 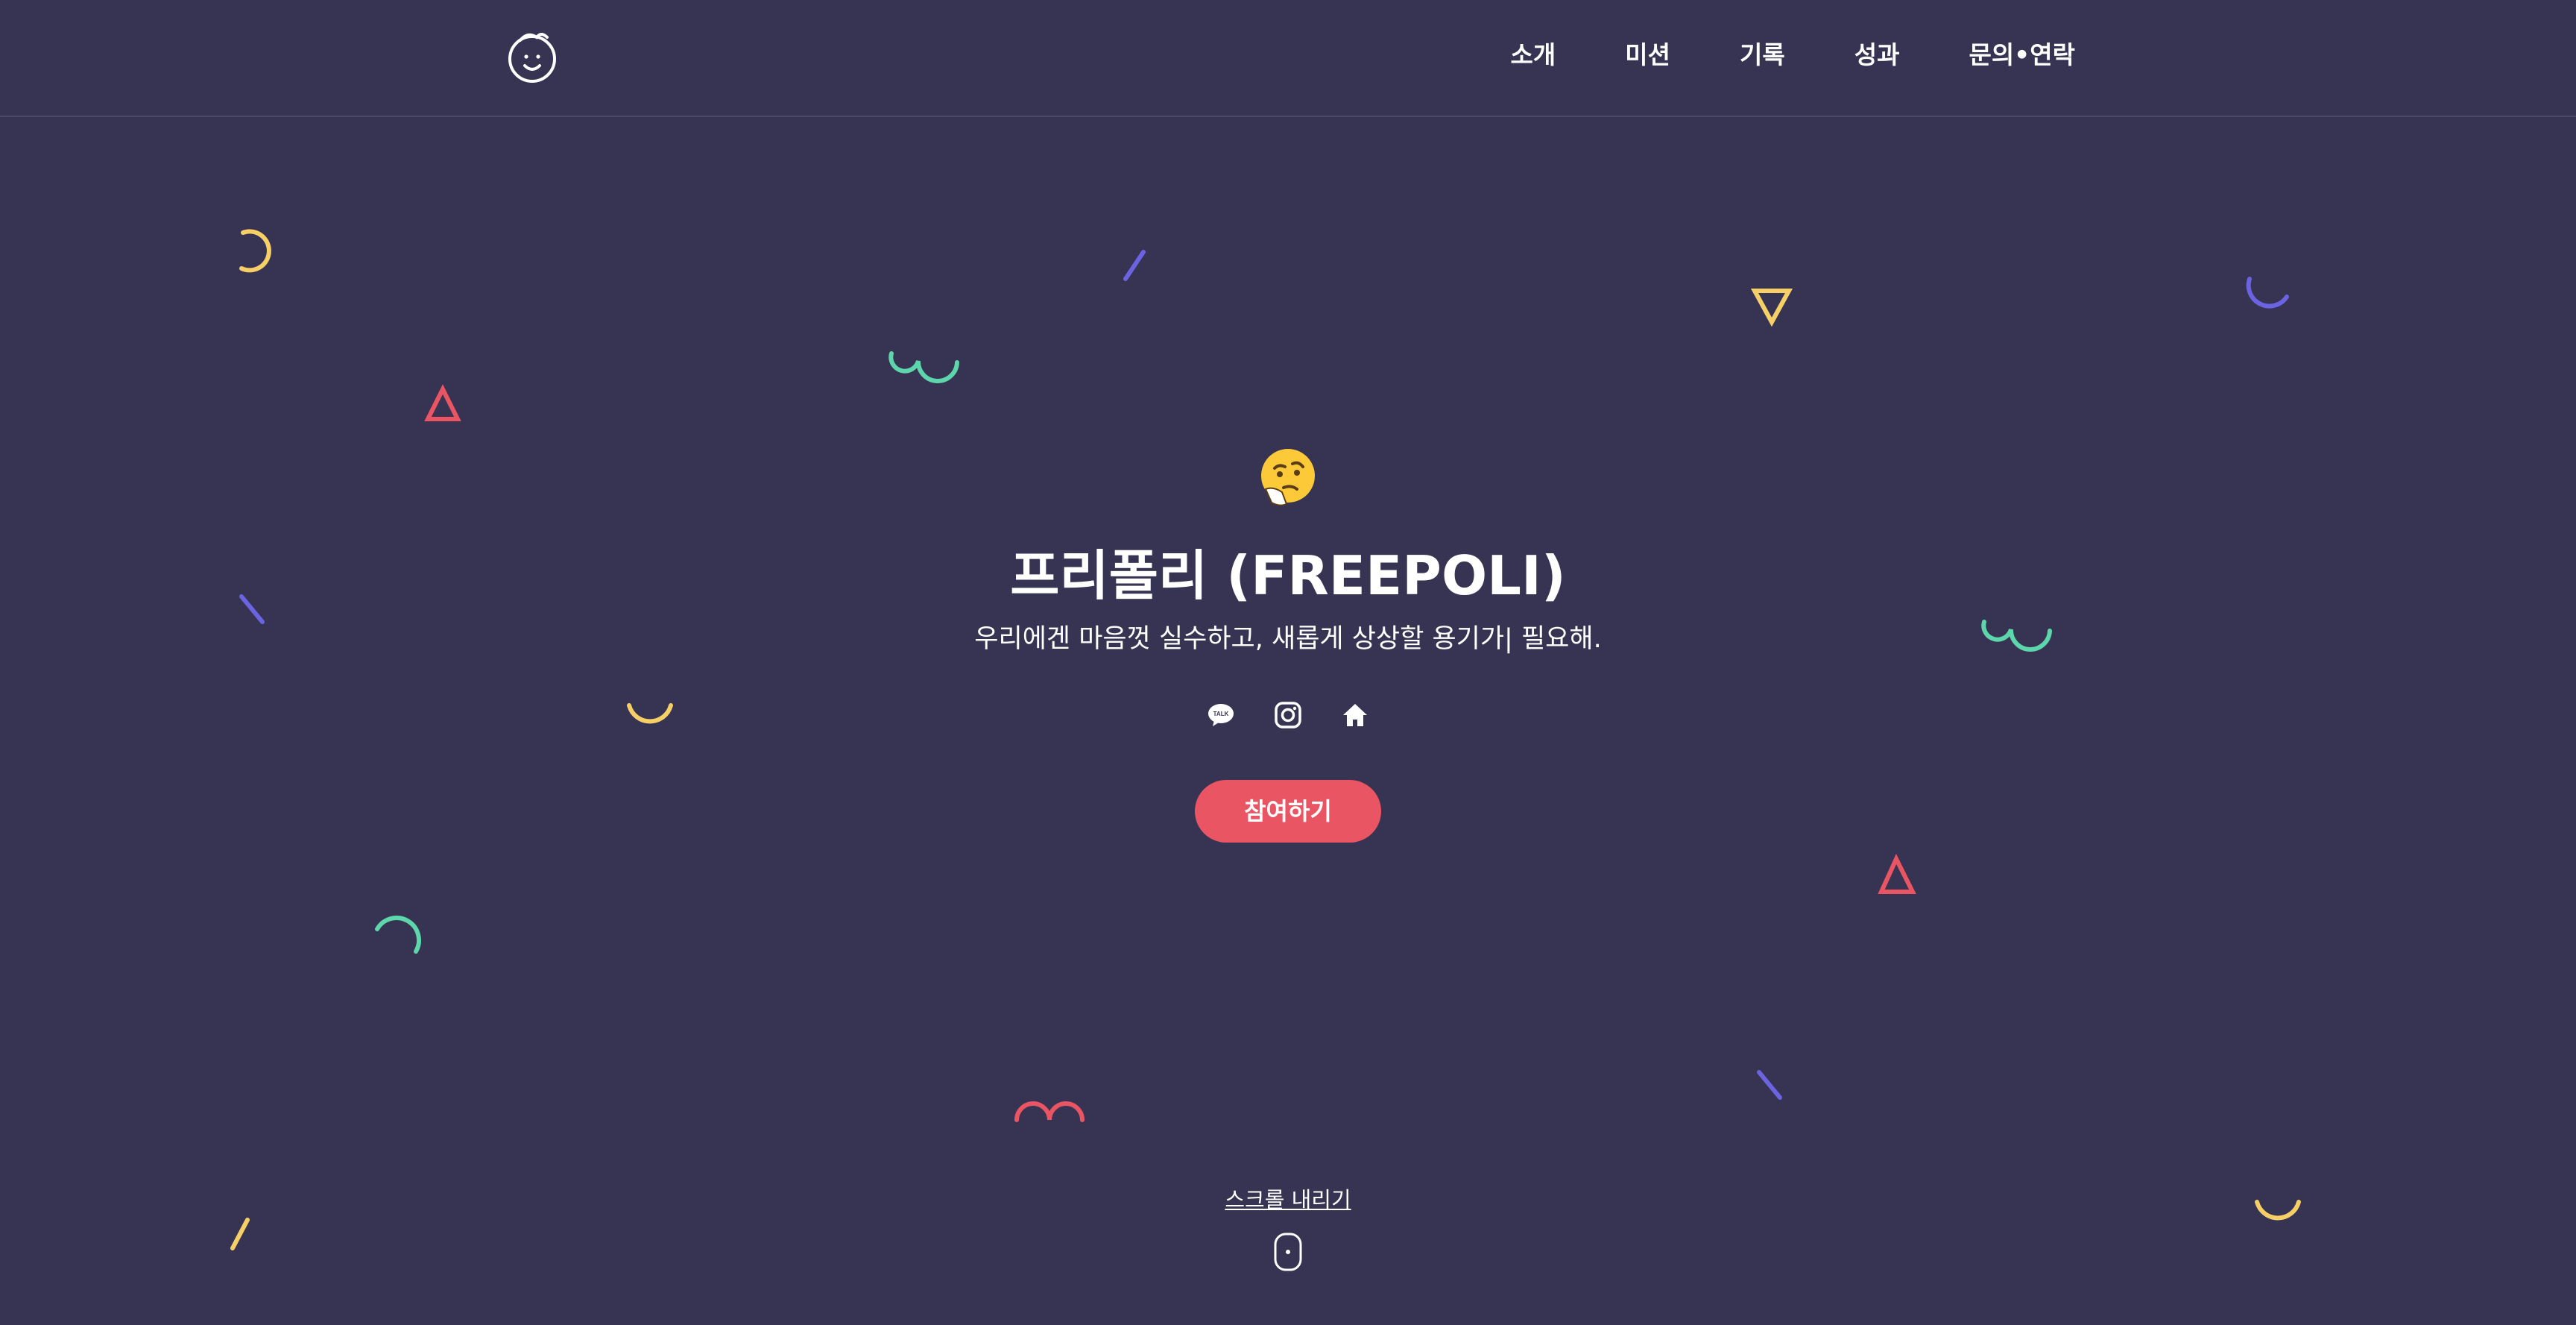 I want to click on mouse-scroll-icon, so click(x=1288, y=1252).